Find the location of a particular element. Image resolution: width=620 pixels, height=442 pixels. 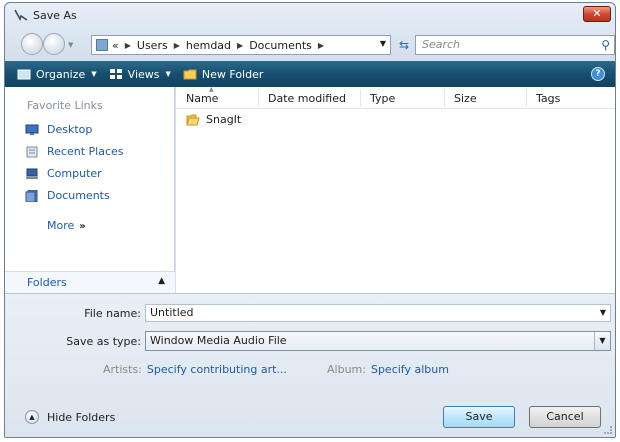

sidebar-item-label: Recent Places is located at coordinates (85, 151).